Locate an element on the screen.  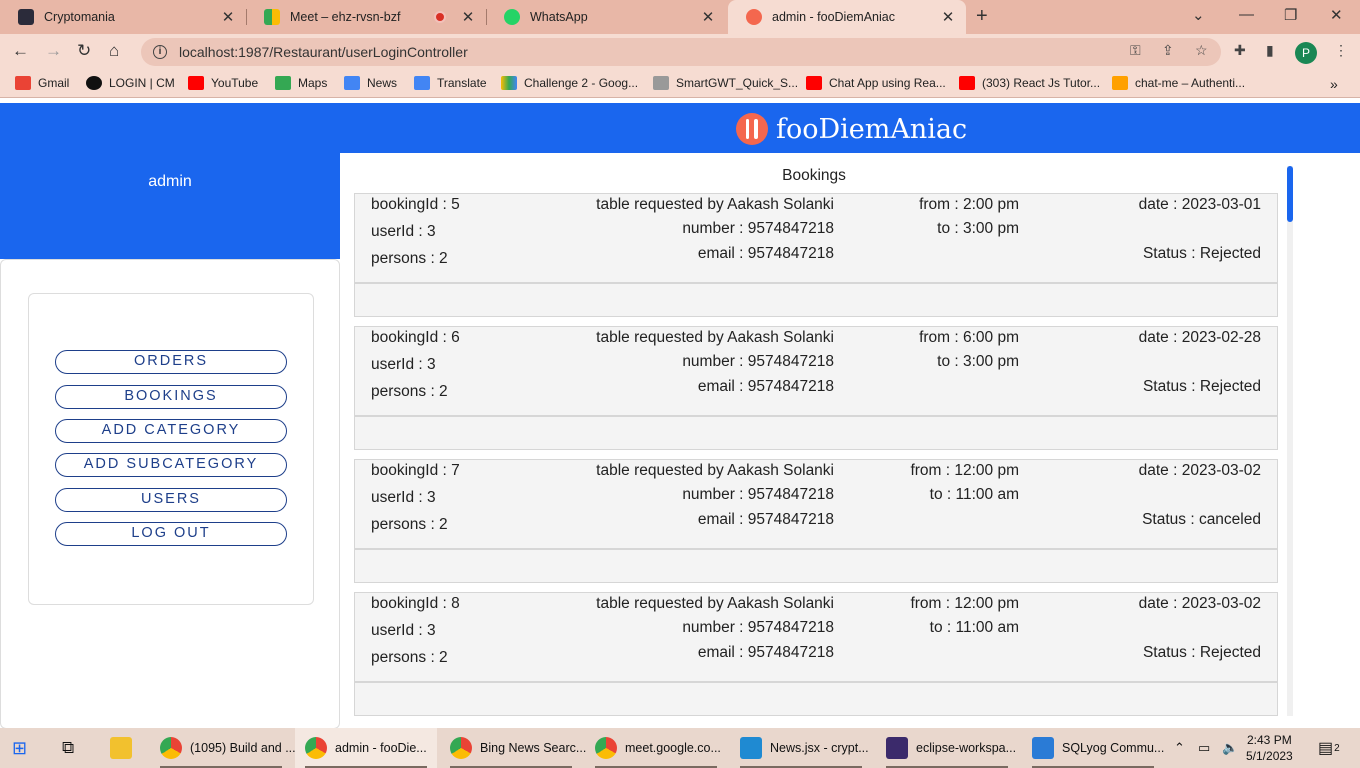
eclipse-icon is located at coordinates (897, 748).